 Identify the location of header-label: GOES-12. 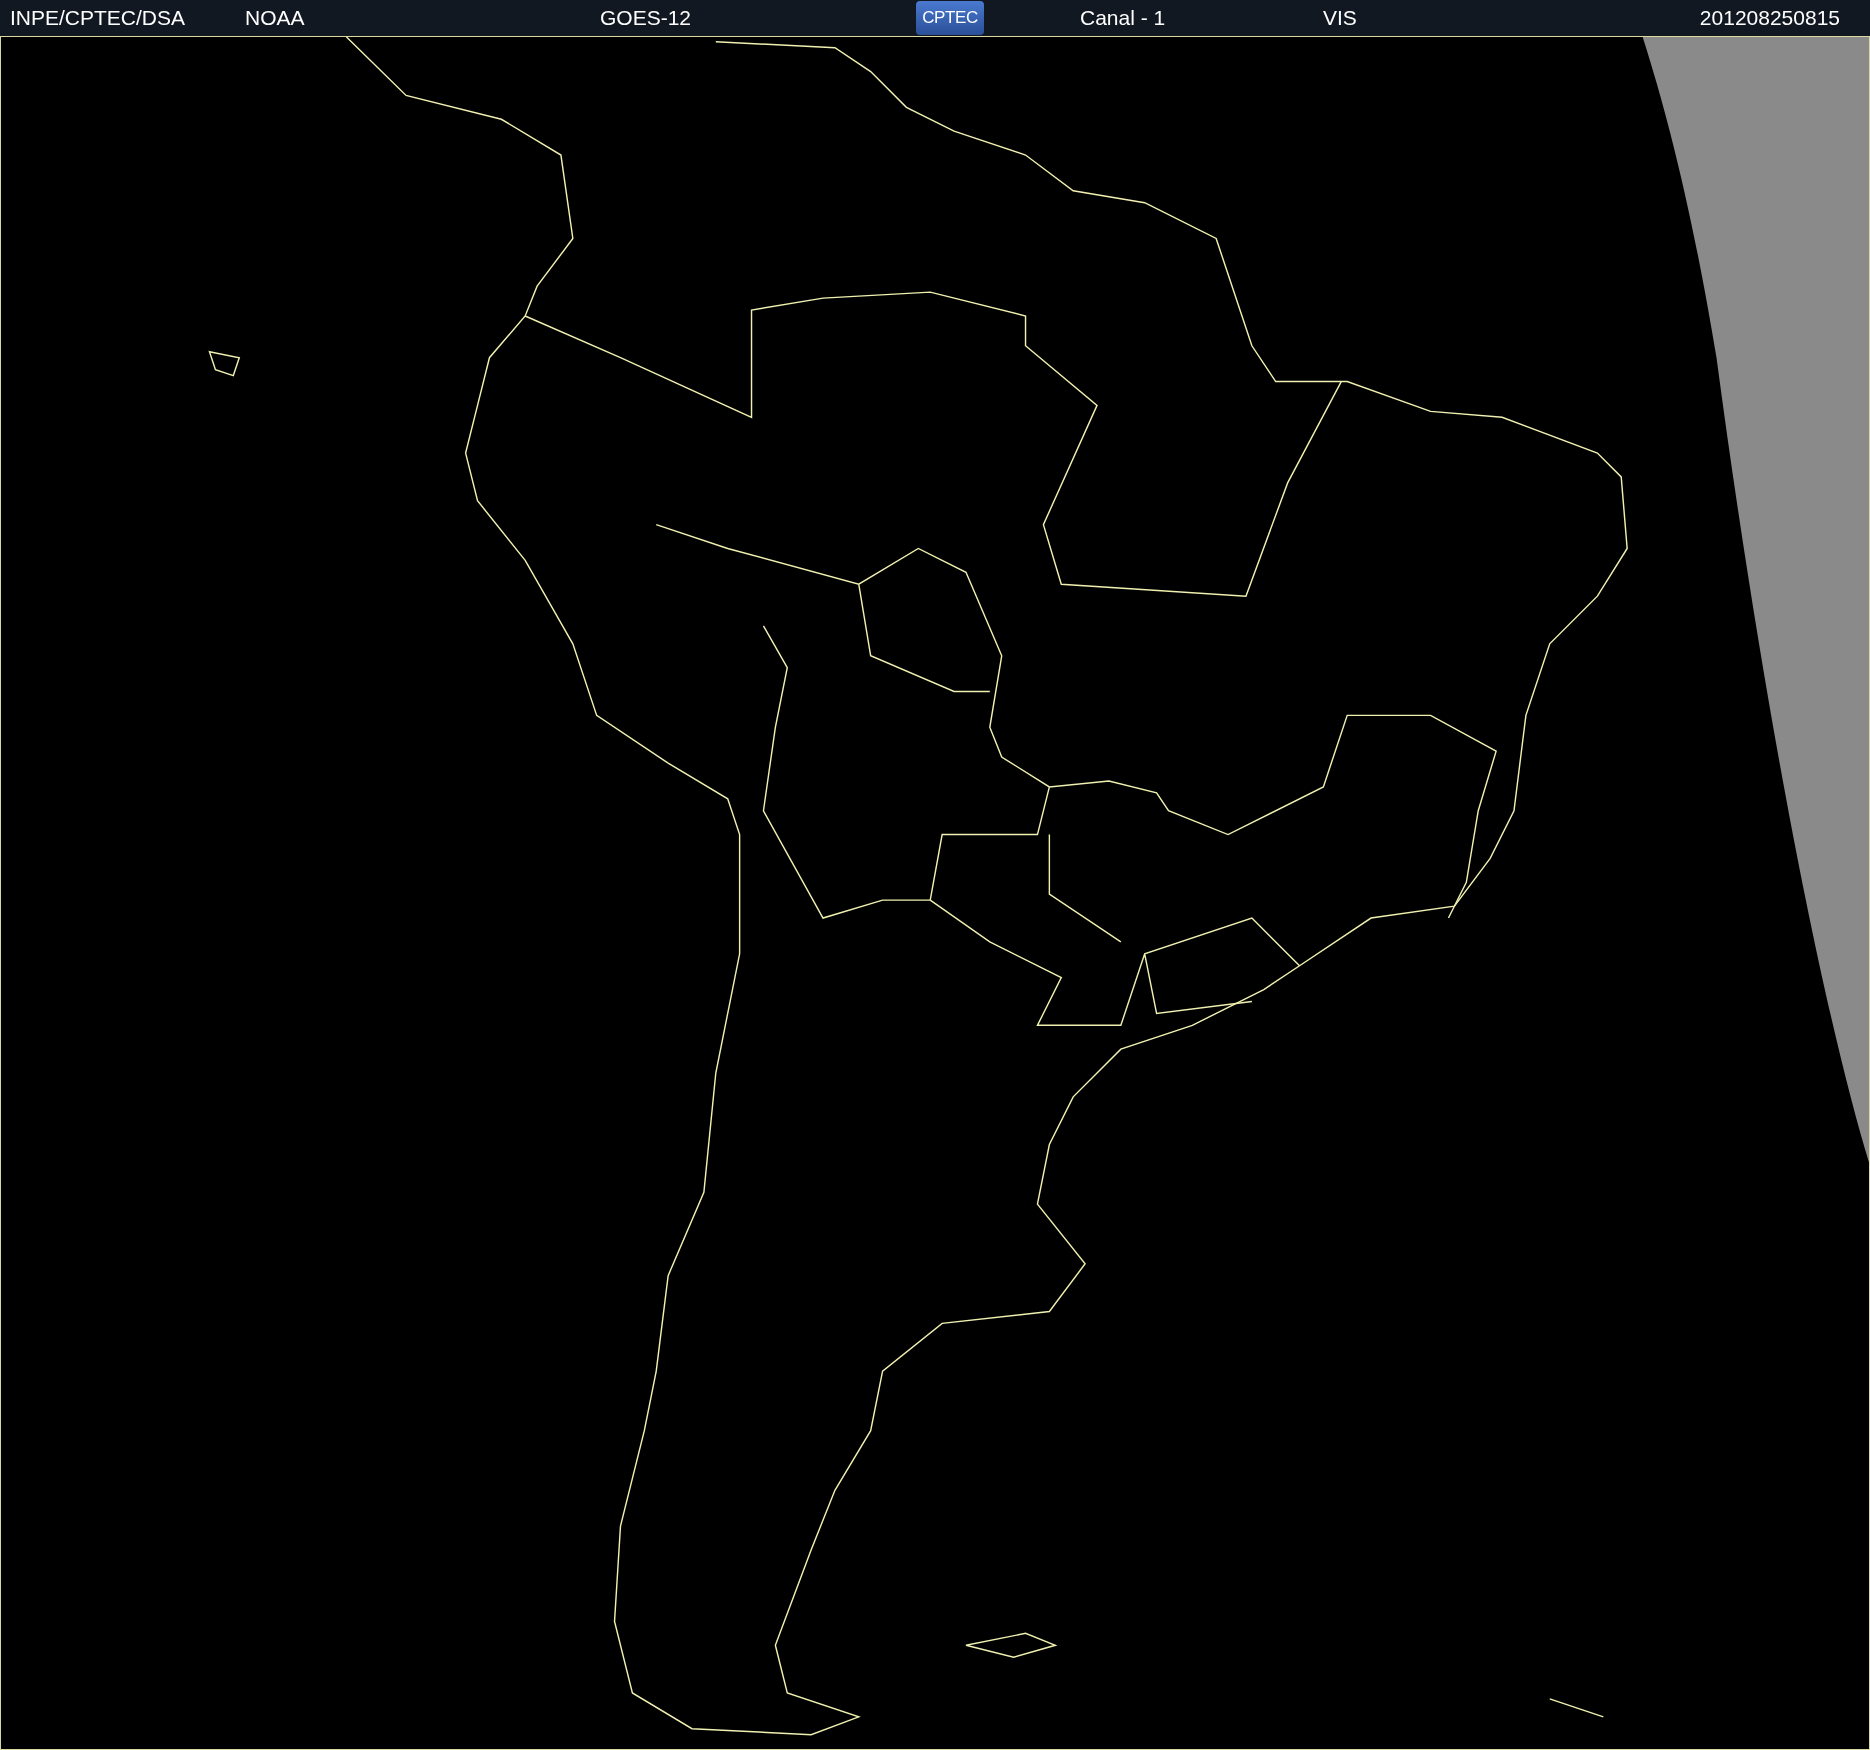
(646, 18).